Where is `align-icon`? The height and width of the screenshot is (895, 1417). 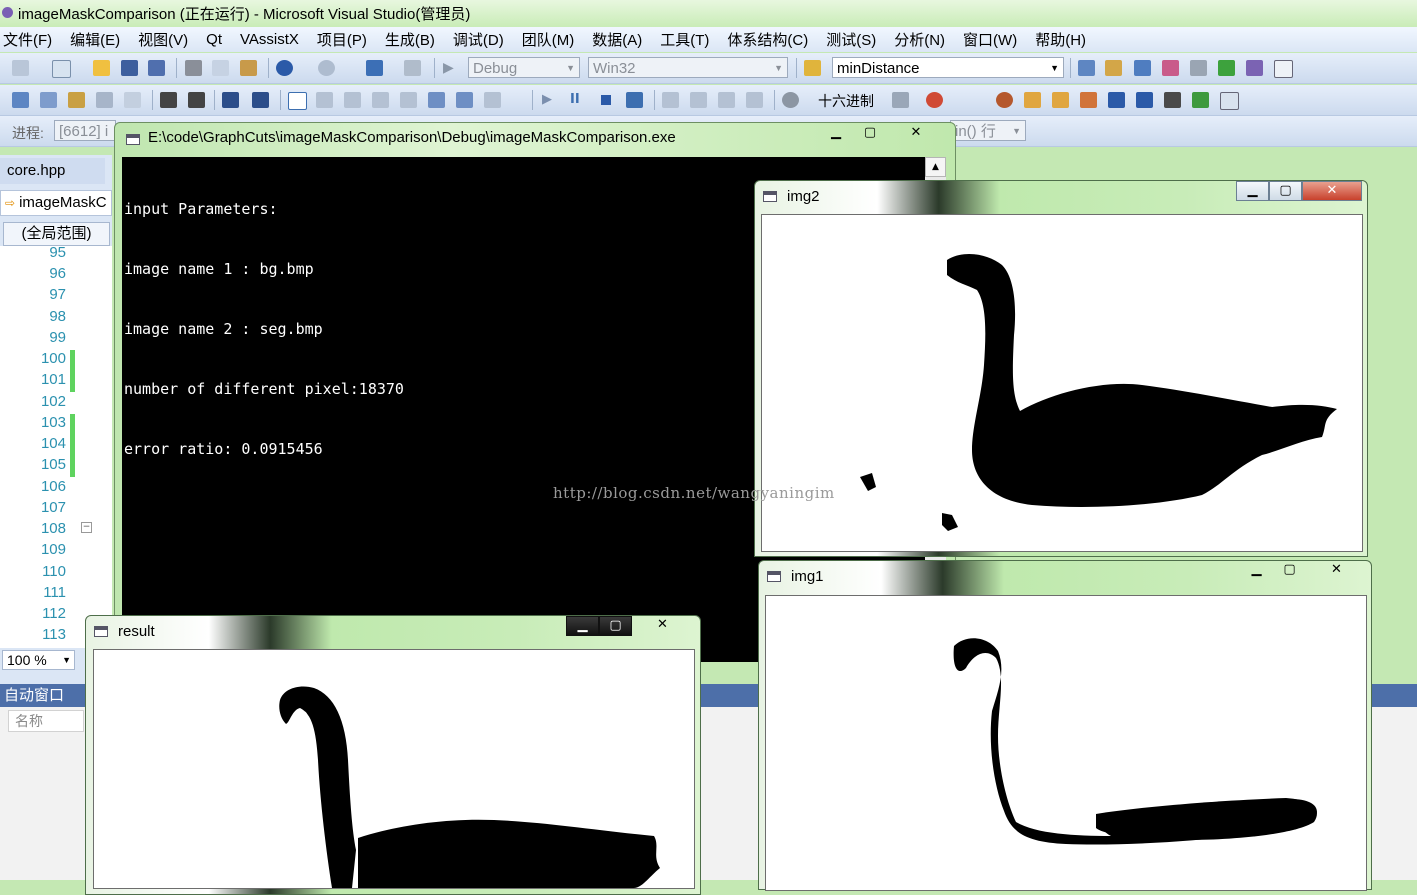 align-icon is located at coordinates (132, 100).